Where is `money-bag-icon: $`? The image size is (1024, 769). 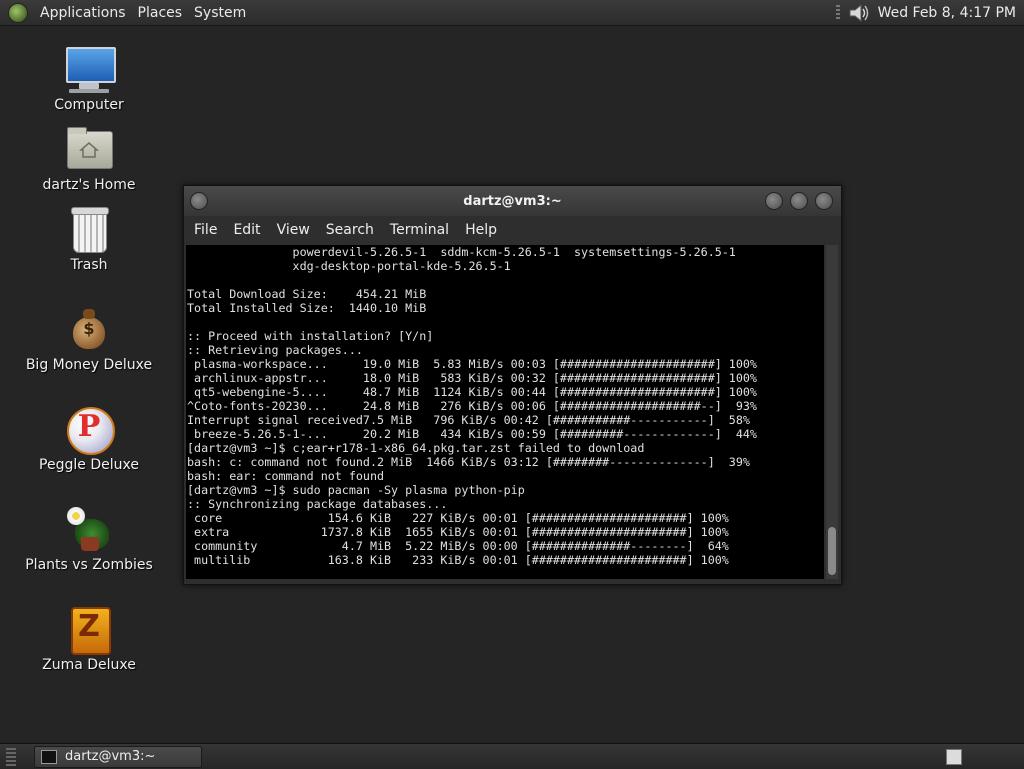
money-bag-icon: $ is located at coordinates (89, 329).